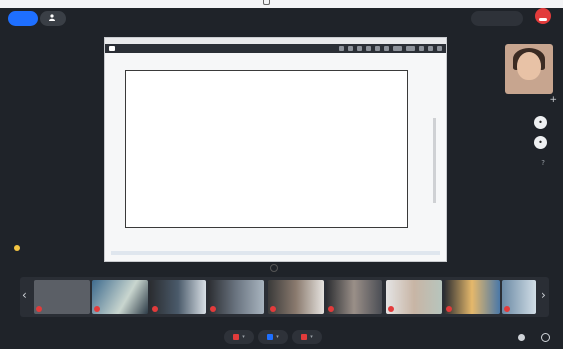 The image size is (563, 349). I want to click on camera-button: ▾, so click(307, 337).